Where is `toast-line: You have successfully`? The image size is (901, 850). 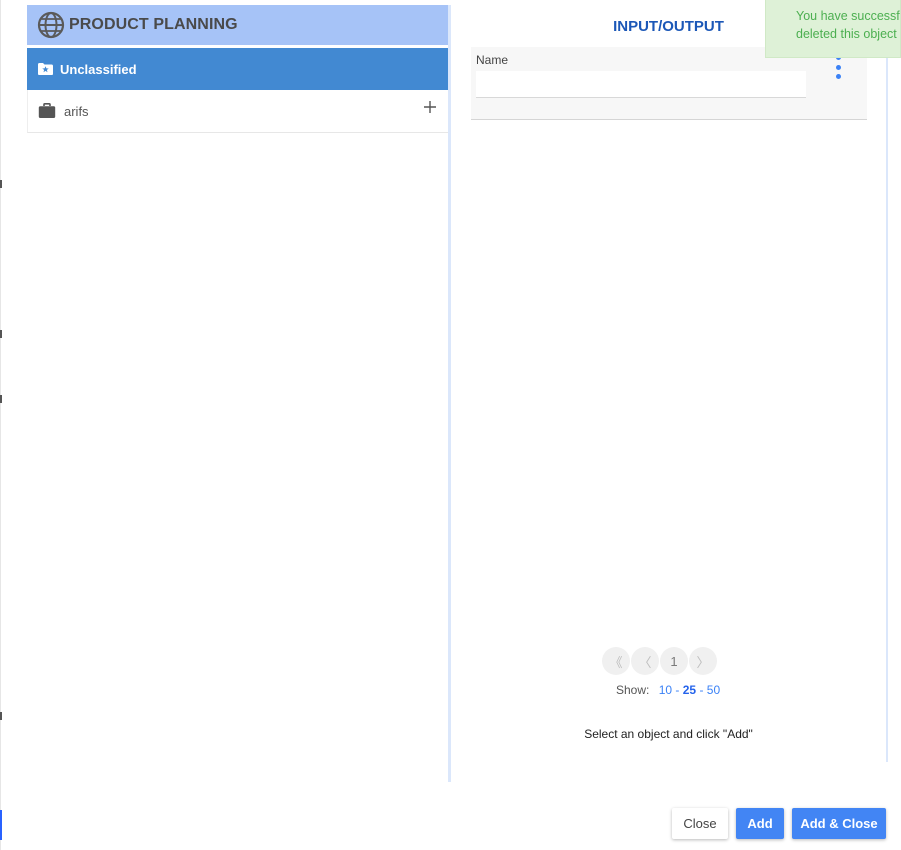
toast-line: You have successfully is located at coordinates (848, 16).